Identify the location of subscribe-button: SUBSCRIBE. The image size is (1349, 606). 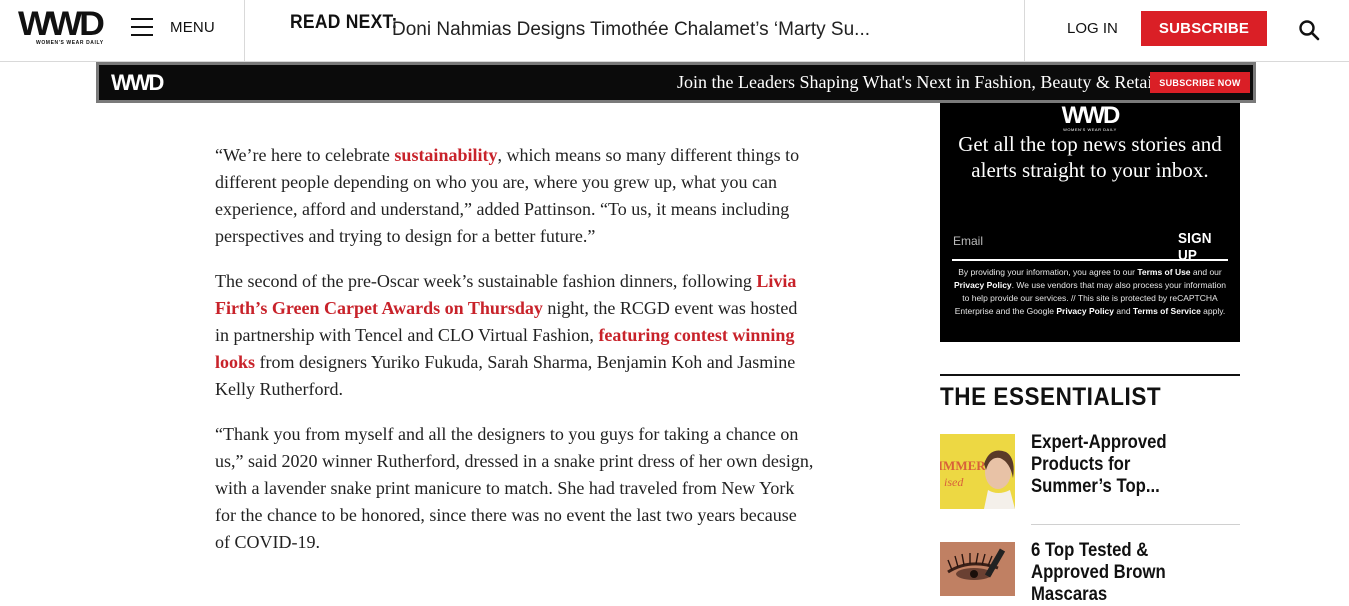
(1204, 28).